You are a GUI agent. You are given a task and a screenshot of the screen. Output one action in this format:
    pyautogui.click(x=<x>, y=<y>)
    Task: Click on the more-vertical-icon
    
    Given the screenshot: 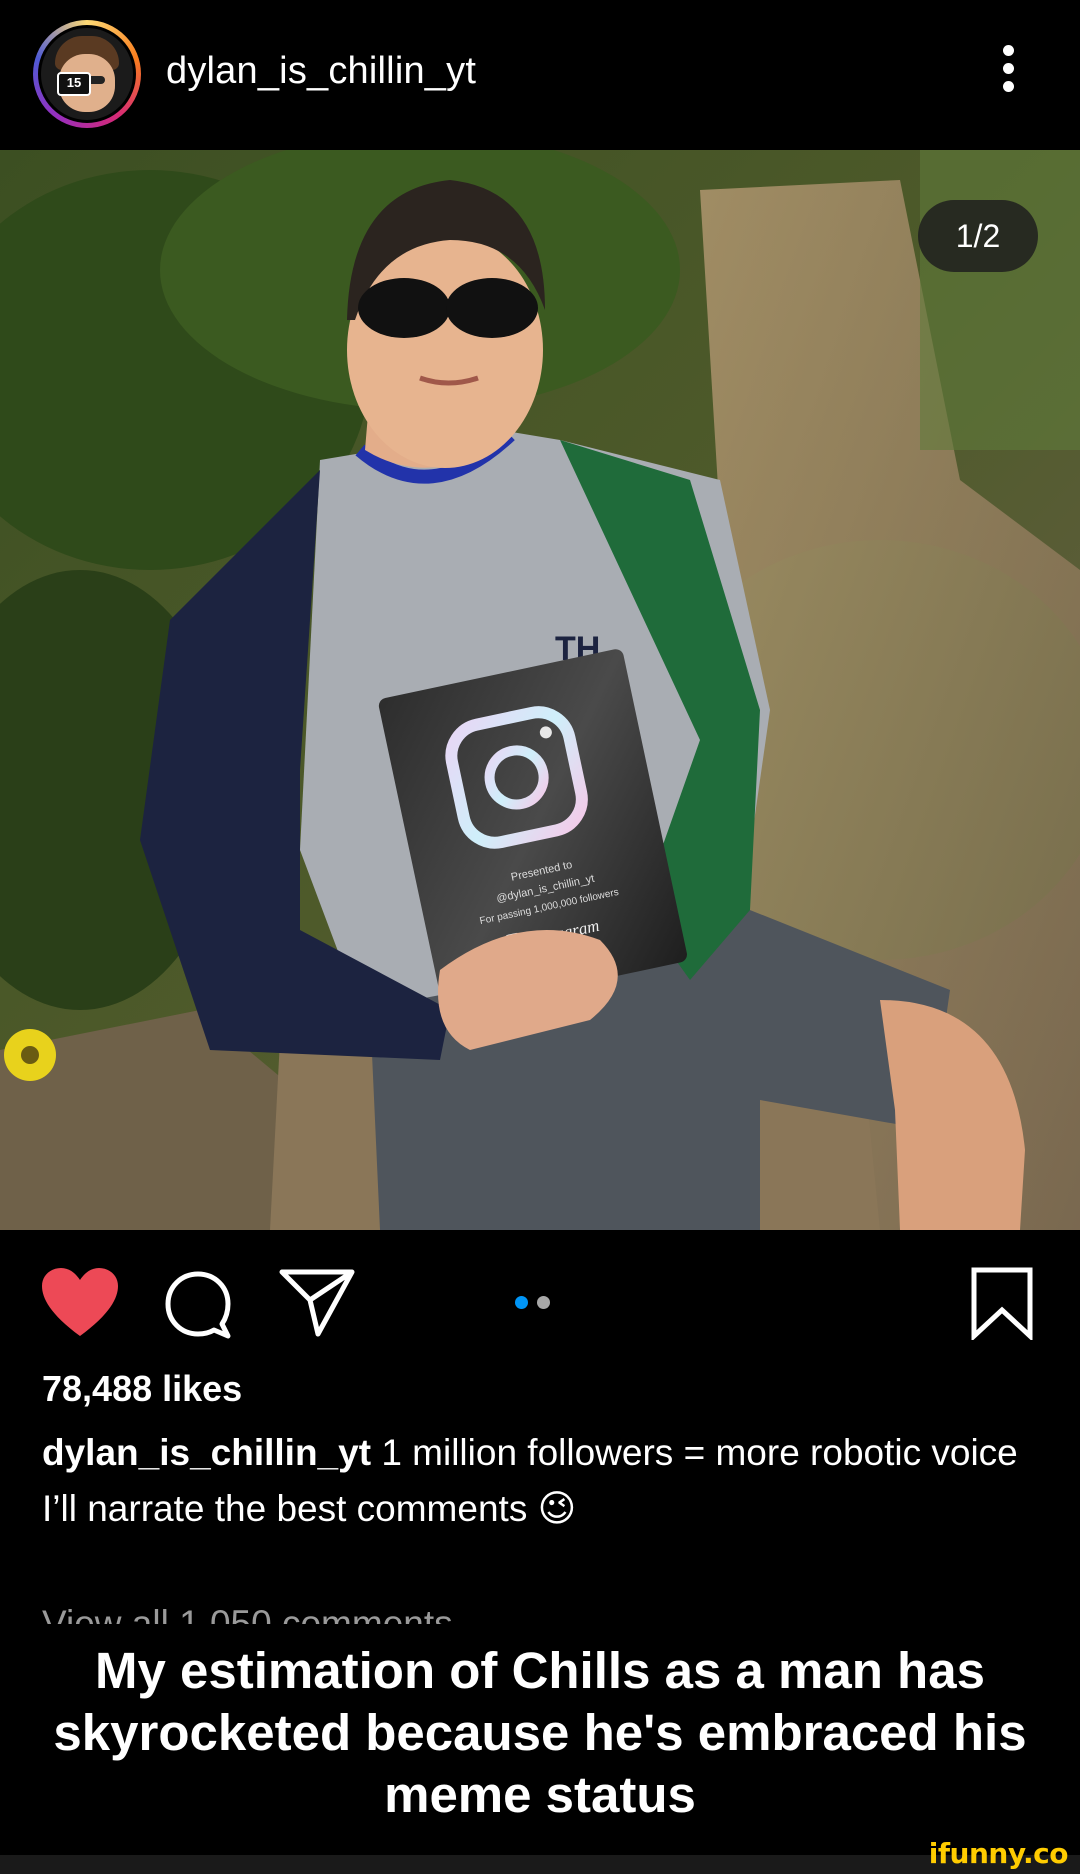 What is the action you would take?
    pyautogui.click(x=1008, y=75)
    